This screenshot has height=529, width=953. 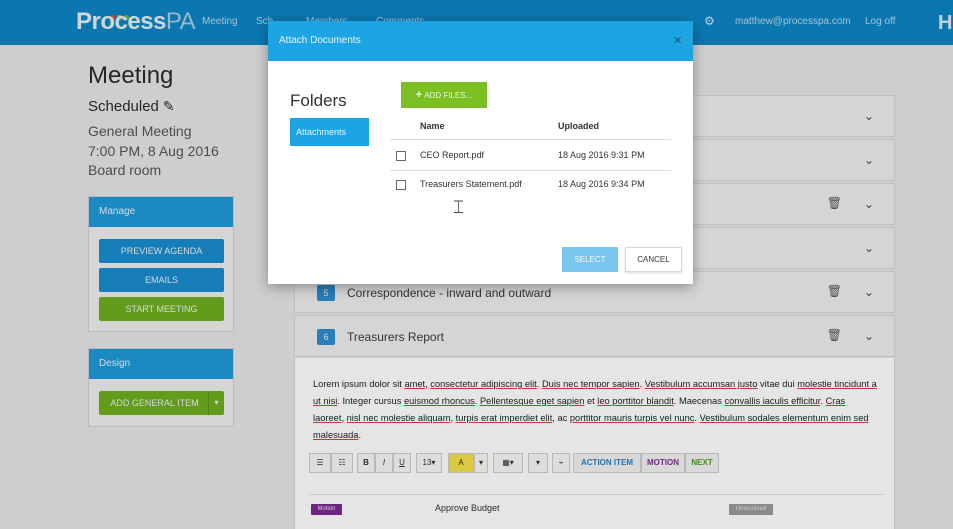 I want to click on dialog-title: Attach Documents, so click(x=480, y=41).